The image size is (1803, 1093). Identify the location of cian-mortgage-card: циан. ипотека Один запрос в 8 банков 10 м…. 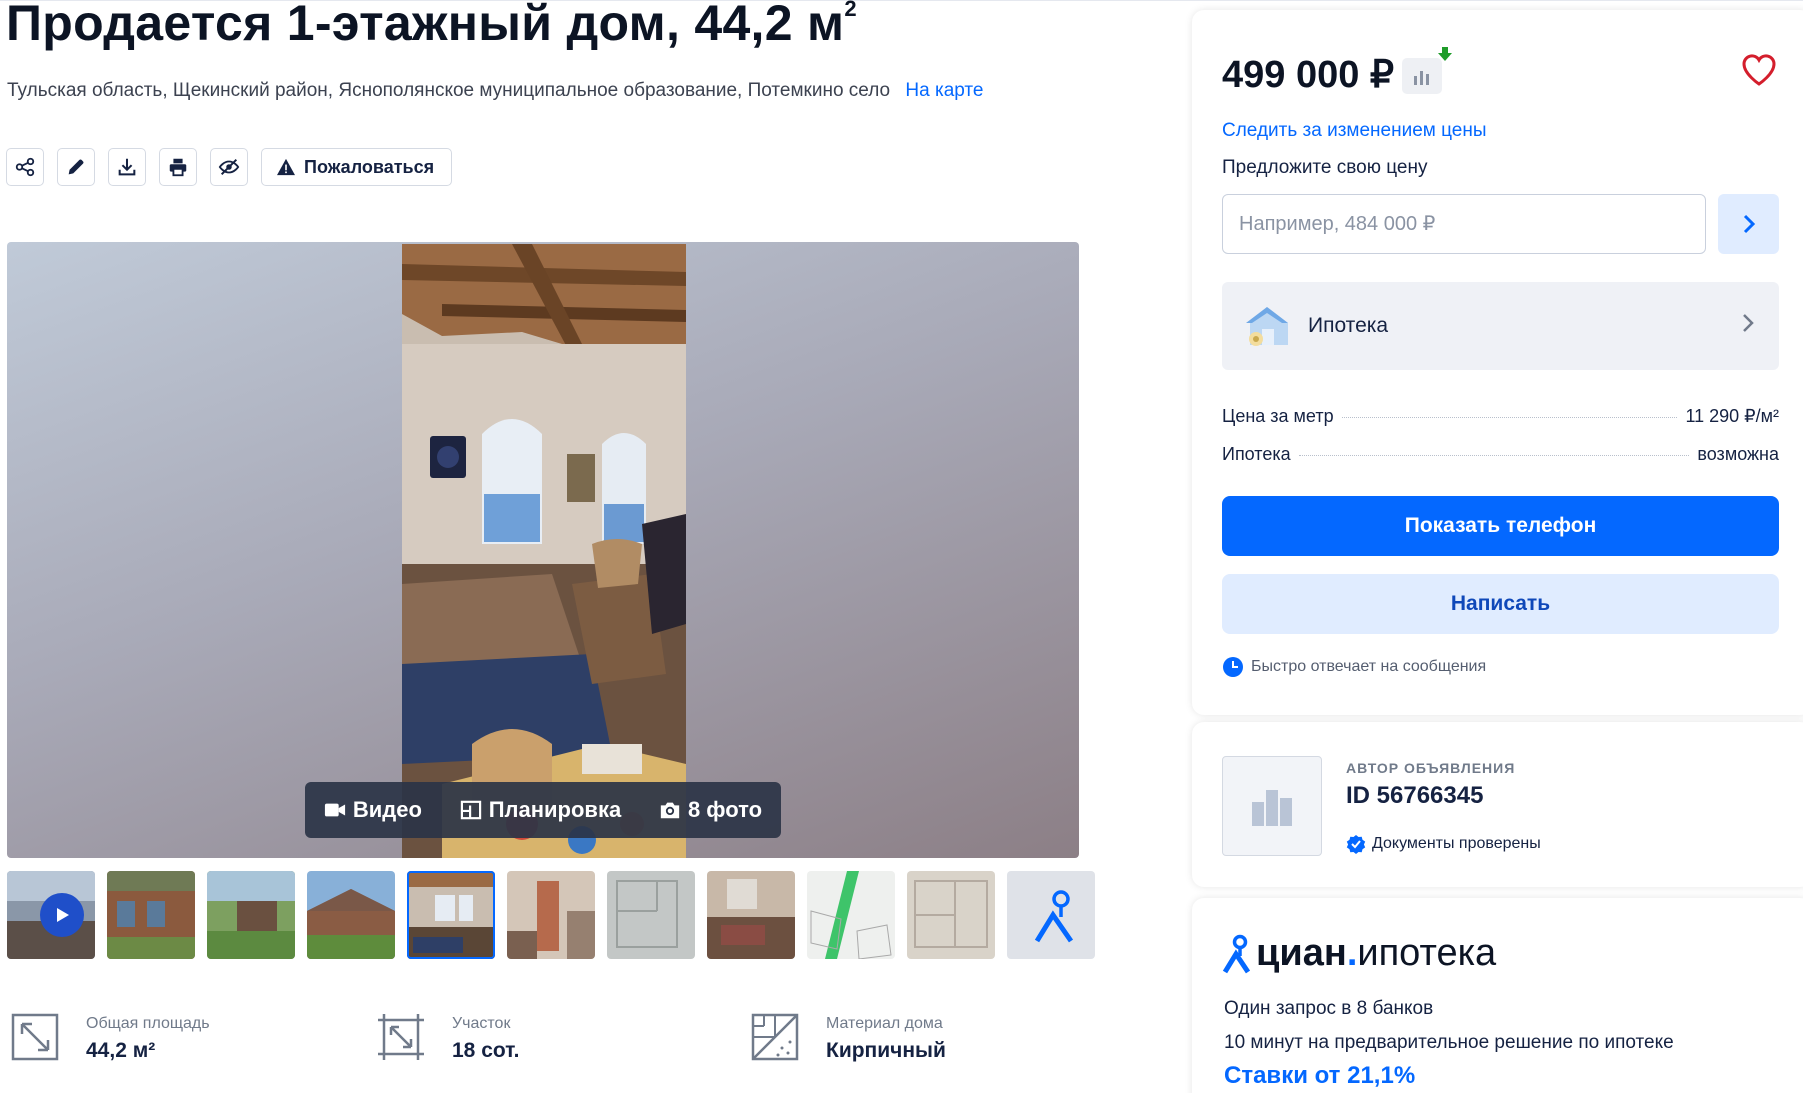
(1497, 995).